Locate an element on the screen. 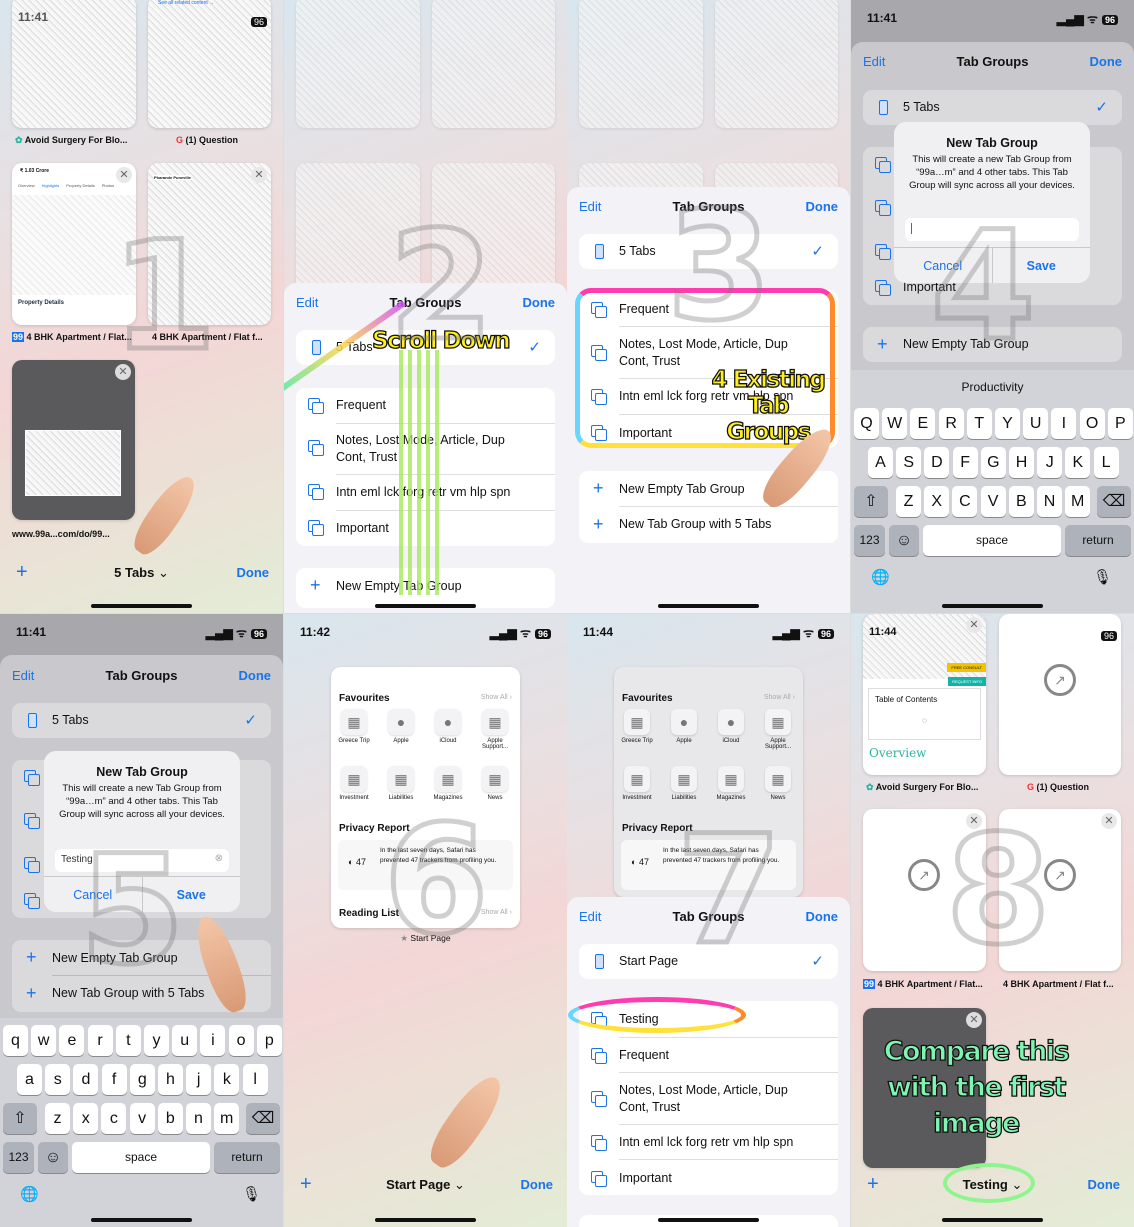  key-z: z is located at coordinates (57, 1118).